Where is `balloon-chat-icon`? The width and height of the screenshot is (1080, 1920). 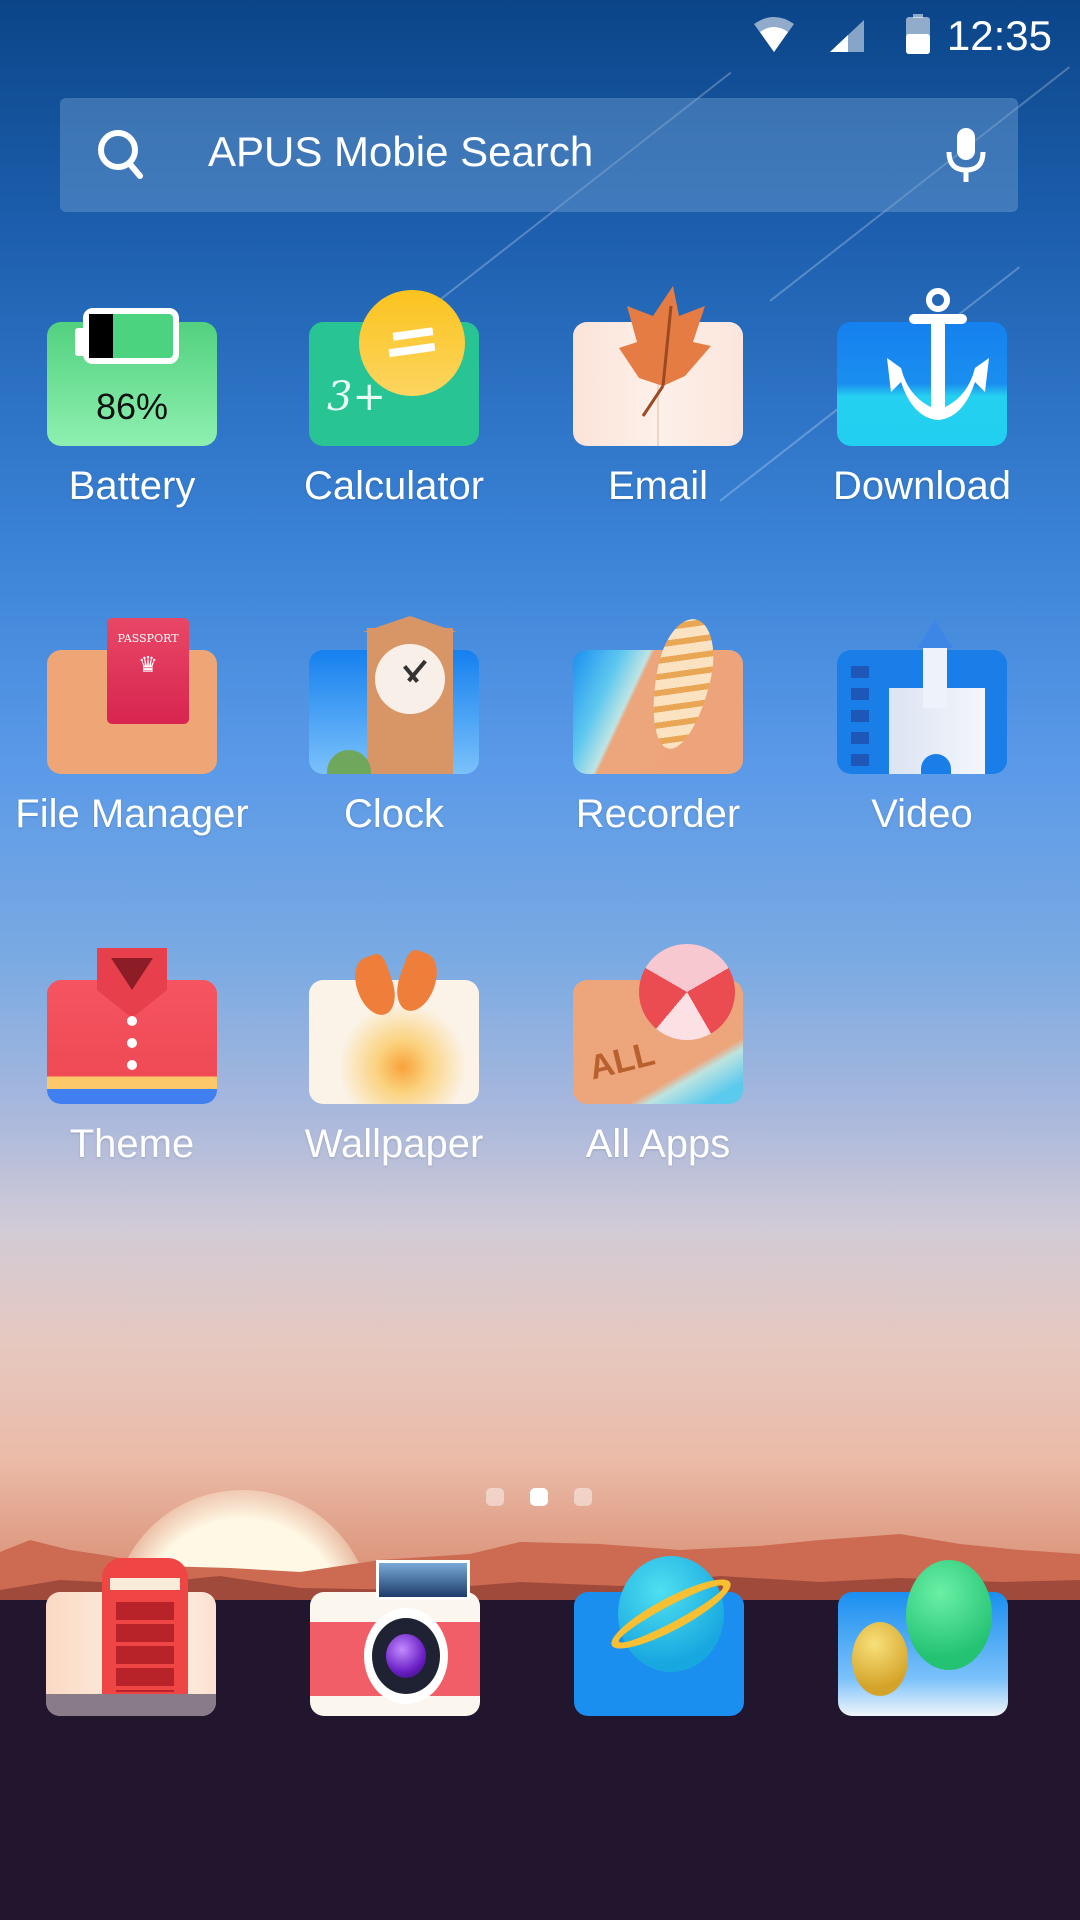 balloon-chat-icon is located at coordinates (949, 1615).